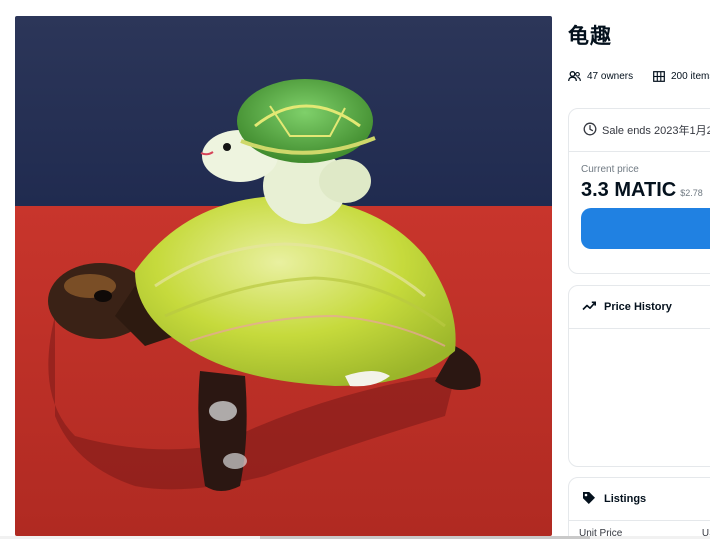 This screenshot has width=710, height=539. What do you see at coordinates (625, 499) in the screenshot?
I see `listings-label: Listings` at bounding box center [625, 499].